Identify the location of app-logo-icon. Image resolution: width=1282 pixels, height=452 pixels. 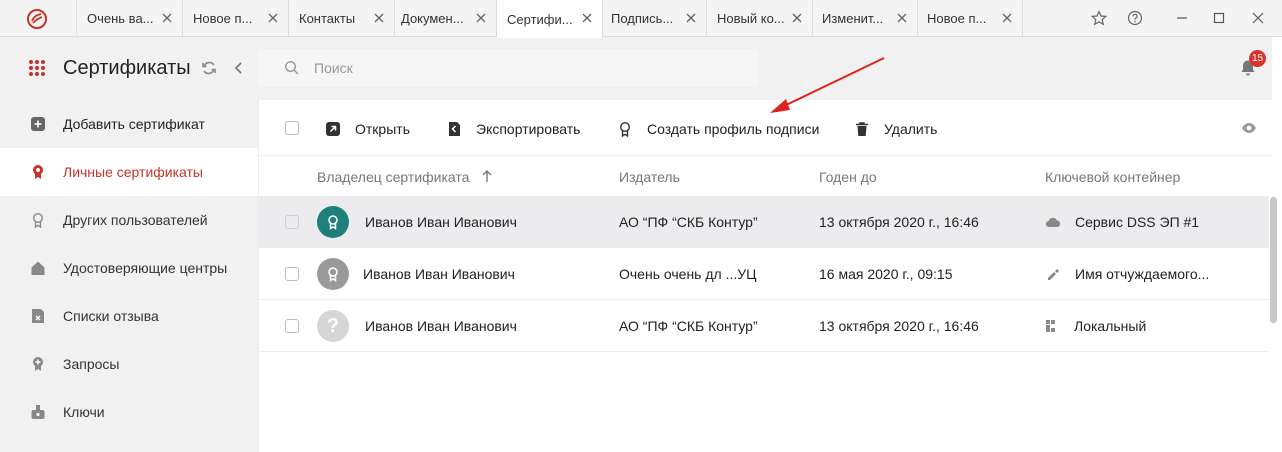
(37, 18).